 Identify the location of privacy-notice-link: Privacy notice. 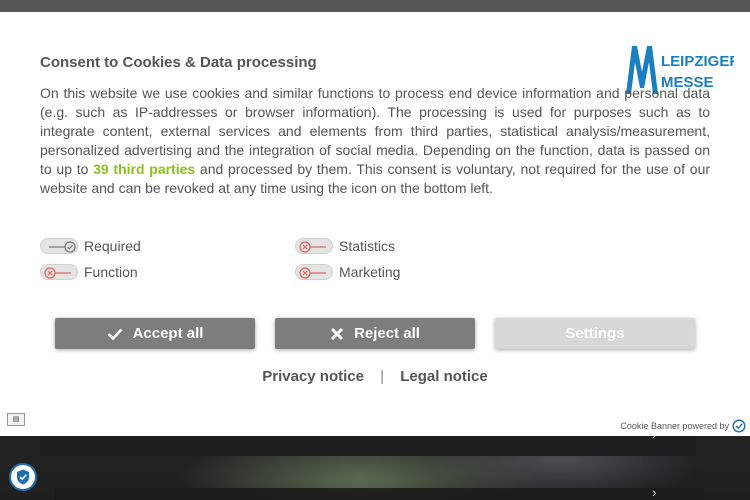
(313, 376).